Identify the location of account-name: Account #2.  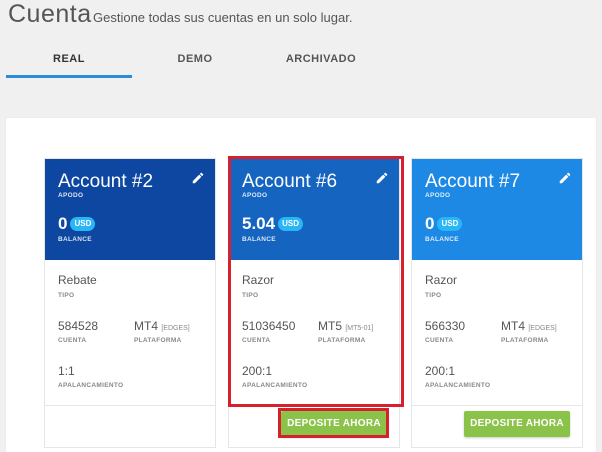
(106, 181).